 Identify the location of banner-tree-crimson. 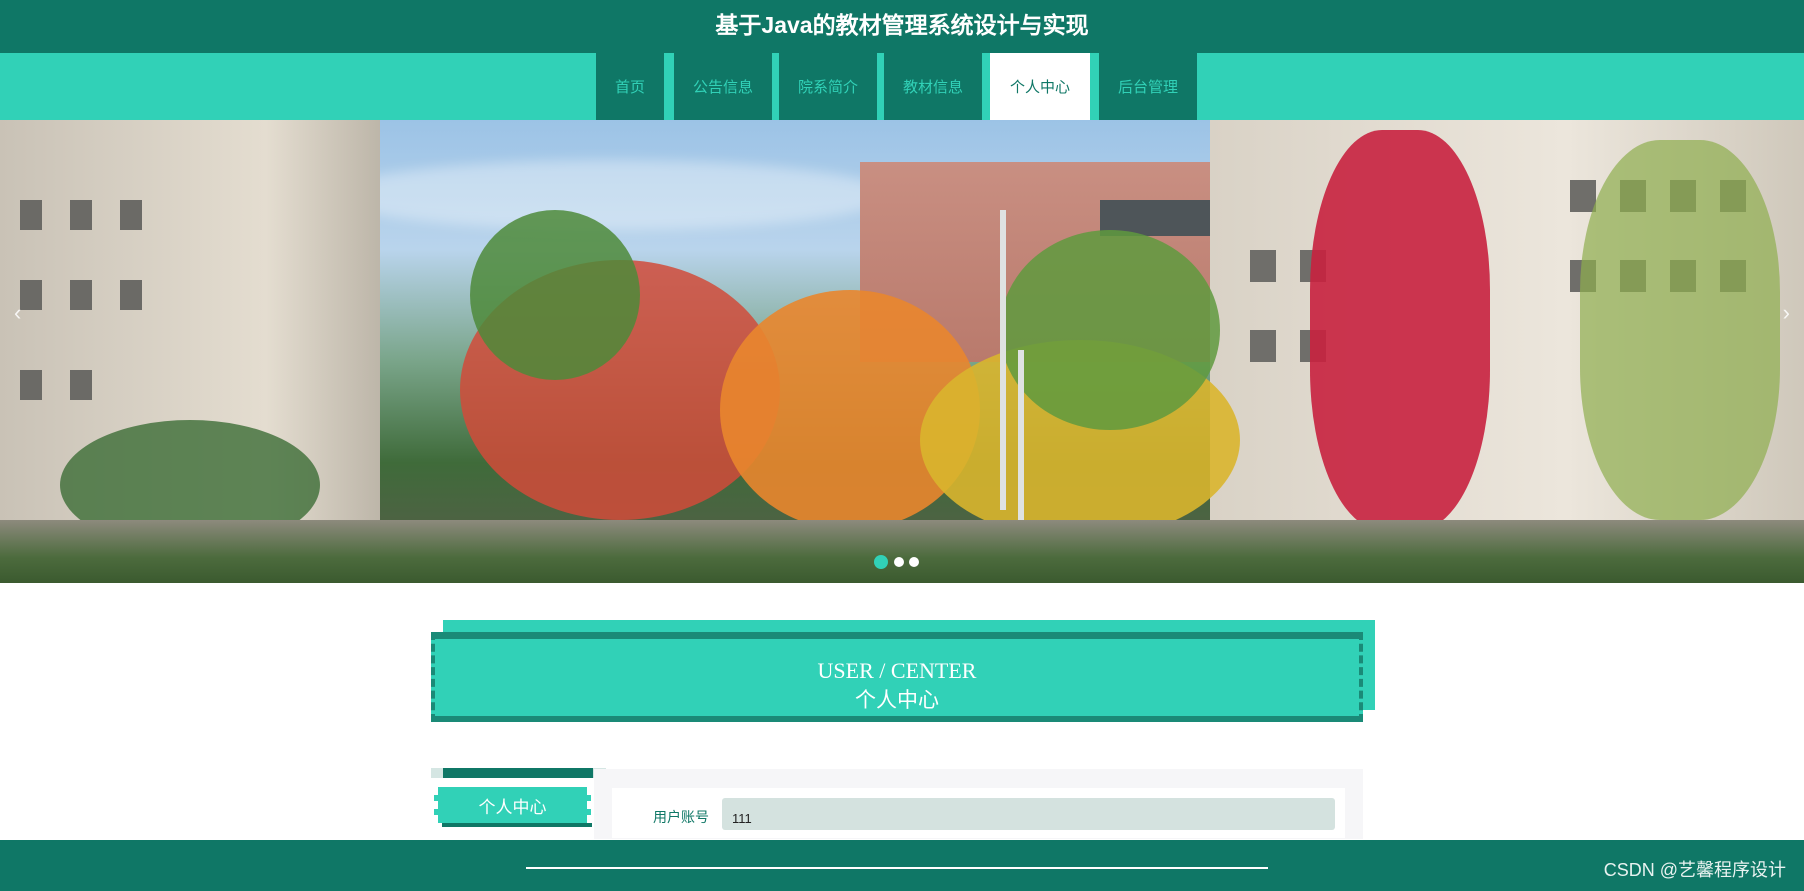
(1400, 330).